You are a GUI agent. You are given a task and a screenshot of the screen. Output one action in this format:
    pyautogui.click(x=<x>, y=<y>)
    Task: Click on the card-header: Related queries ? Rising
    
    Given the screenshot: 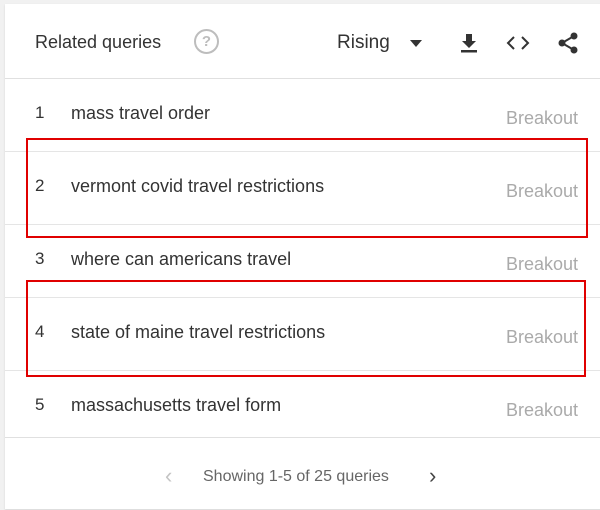 What is the action you would take?
    pyautogui.click(x=302, y=41)
    